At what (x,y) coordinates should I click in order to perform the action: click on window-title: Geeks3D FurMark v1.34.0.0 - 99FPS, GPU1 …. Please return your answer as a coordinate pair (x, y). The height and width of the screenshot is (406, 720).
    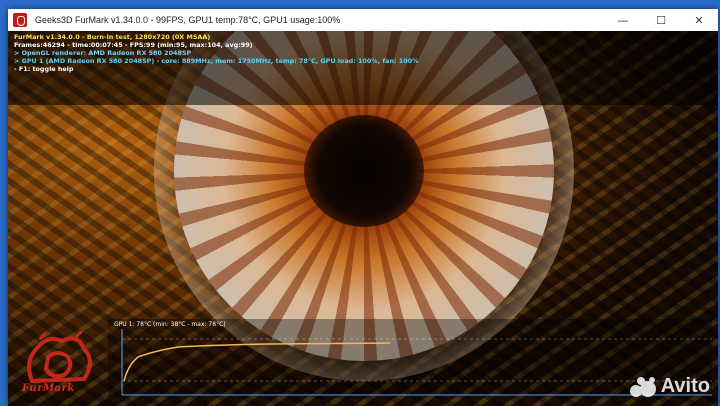
    Looking at the image, I should click on (188, 20).